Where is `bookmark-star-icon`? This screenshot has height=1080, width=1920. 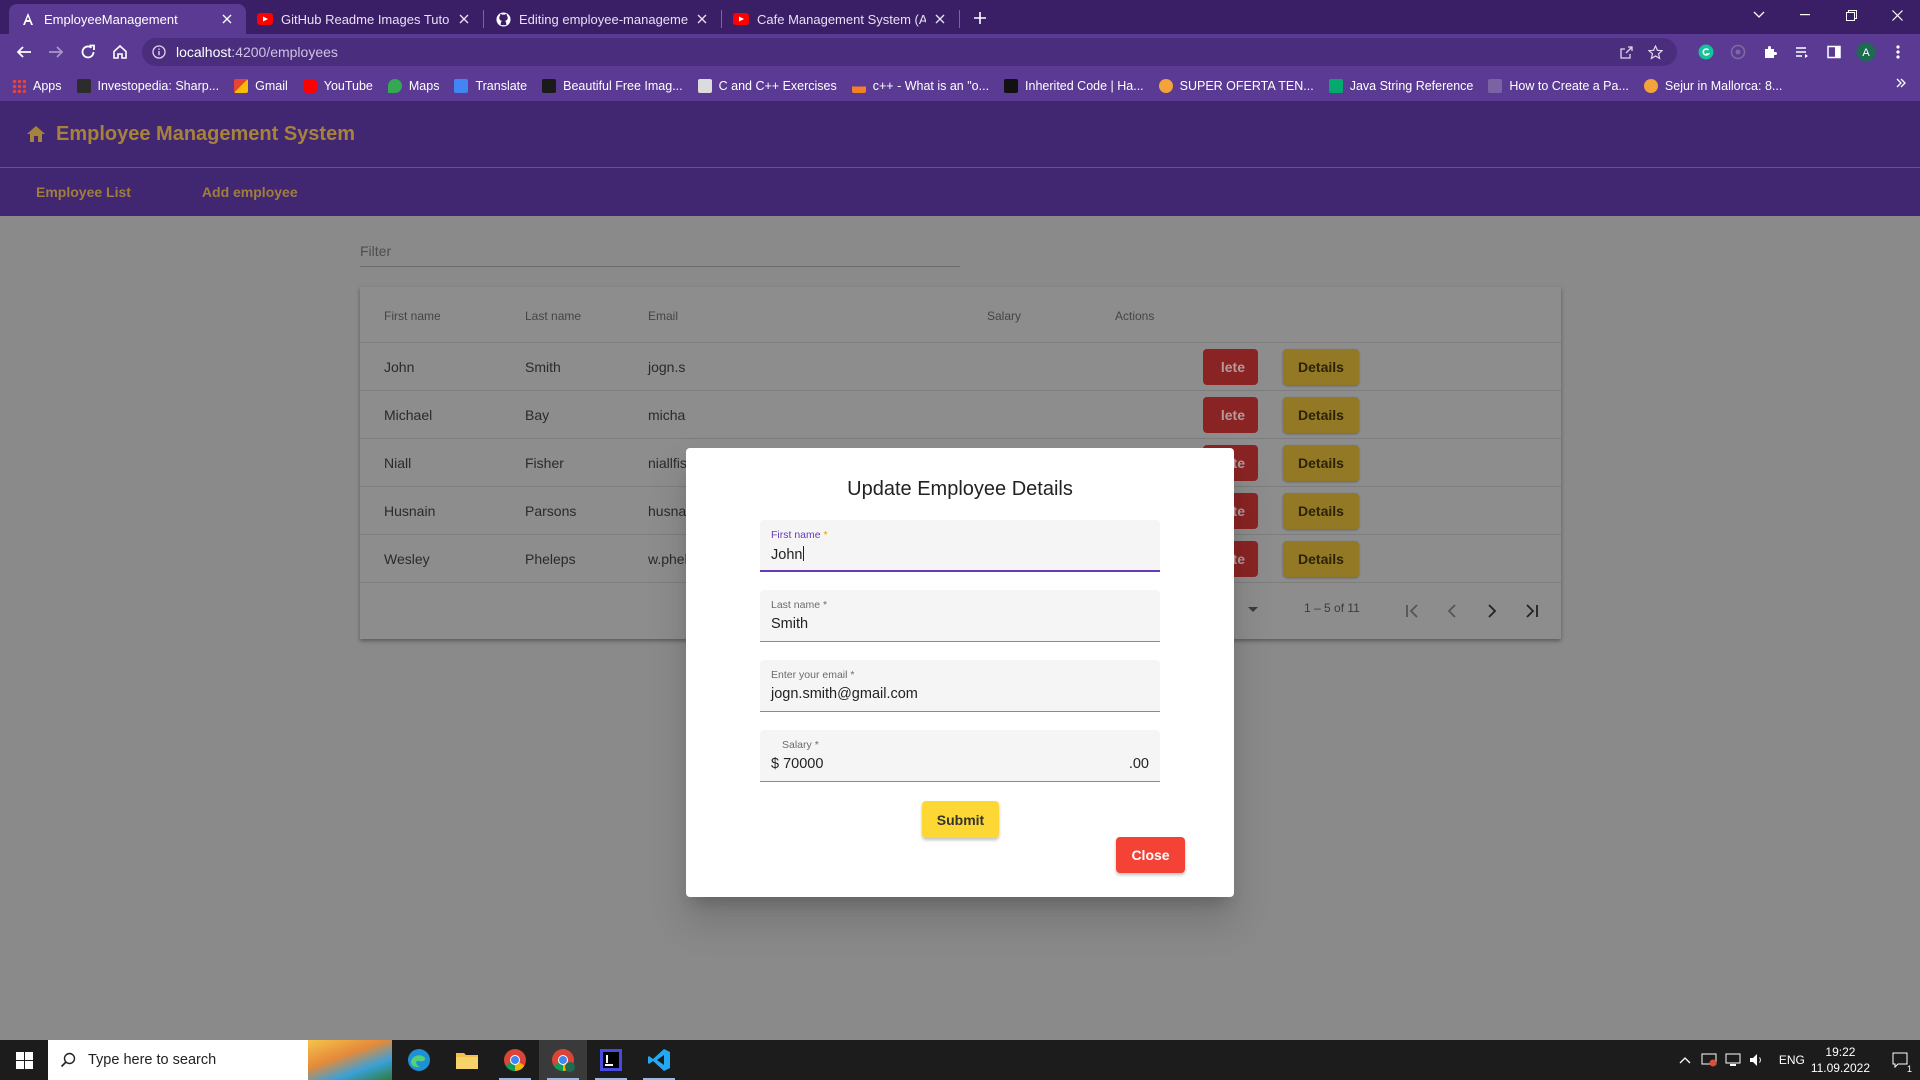 bookmark-star-icon is located at coordinates (1655, 52).